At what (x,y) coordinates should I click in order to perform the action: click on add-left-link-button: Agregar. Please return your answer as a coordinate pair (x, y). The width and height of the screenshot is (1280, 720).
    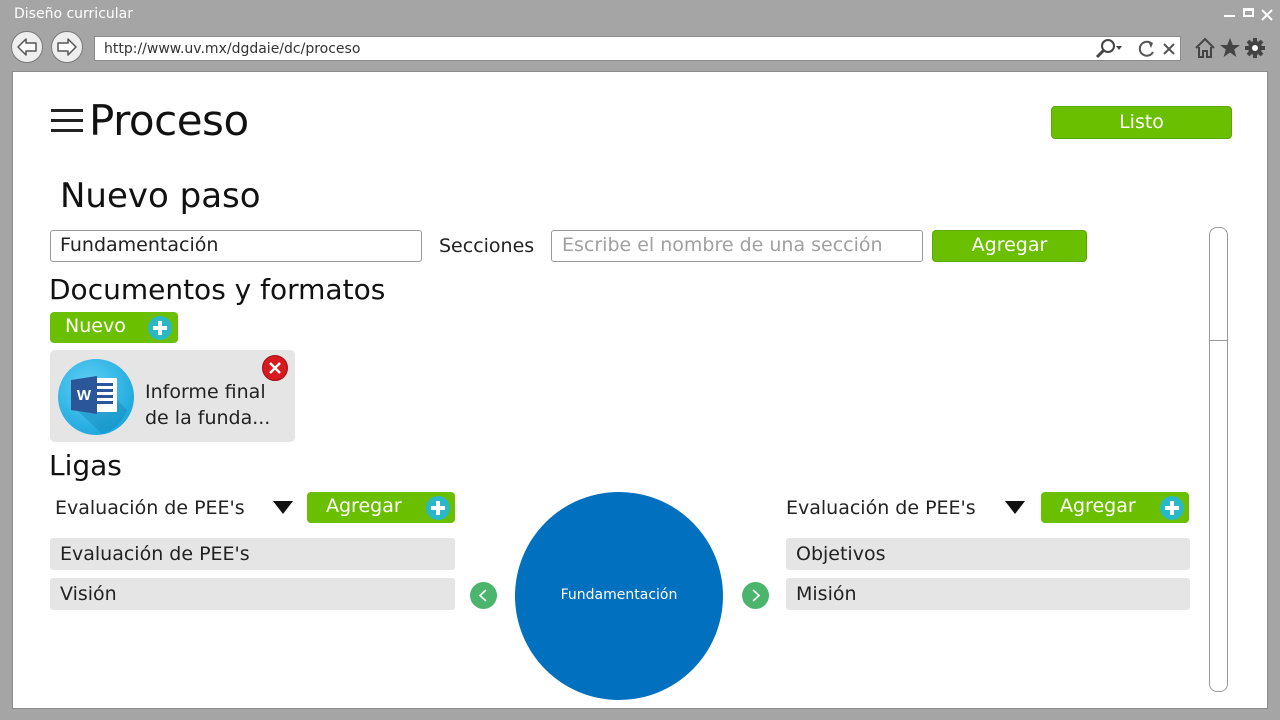
    Looking at the image, I should click on (381, 507).